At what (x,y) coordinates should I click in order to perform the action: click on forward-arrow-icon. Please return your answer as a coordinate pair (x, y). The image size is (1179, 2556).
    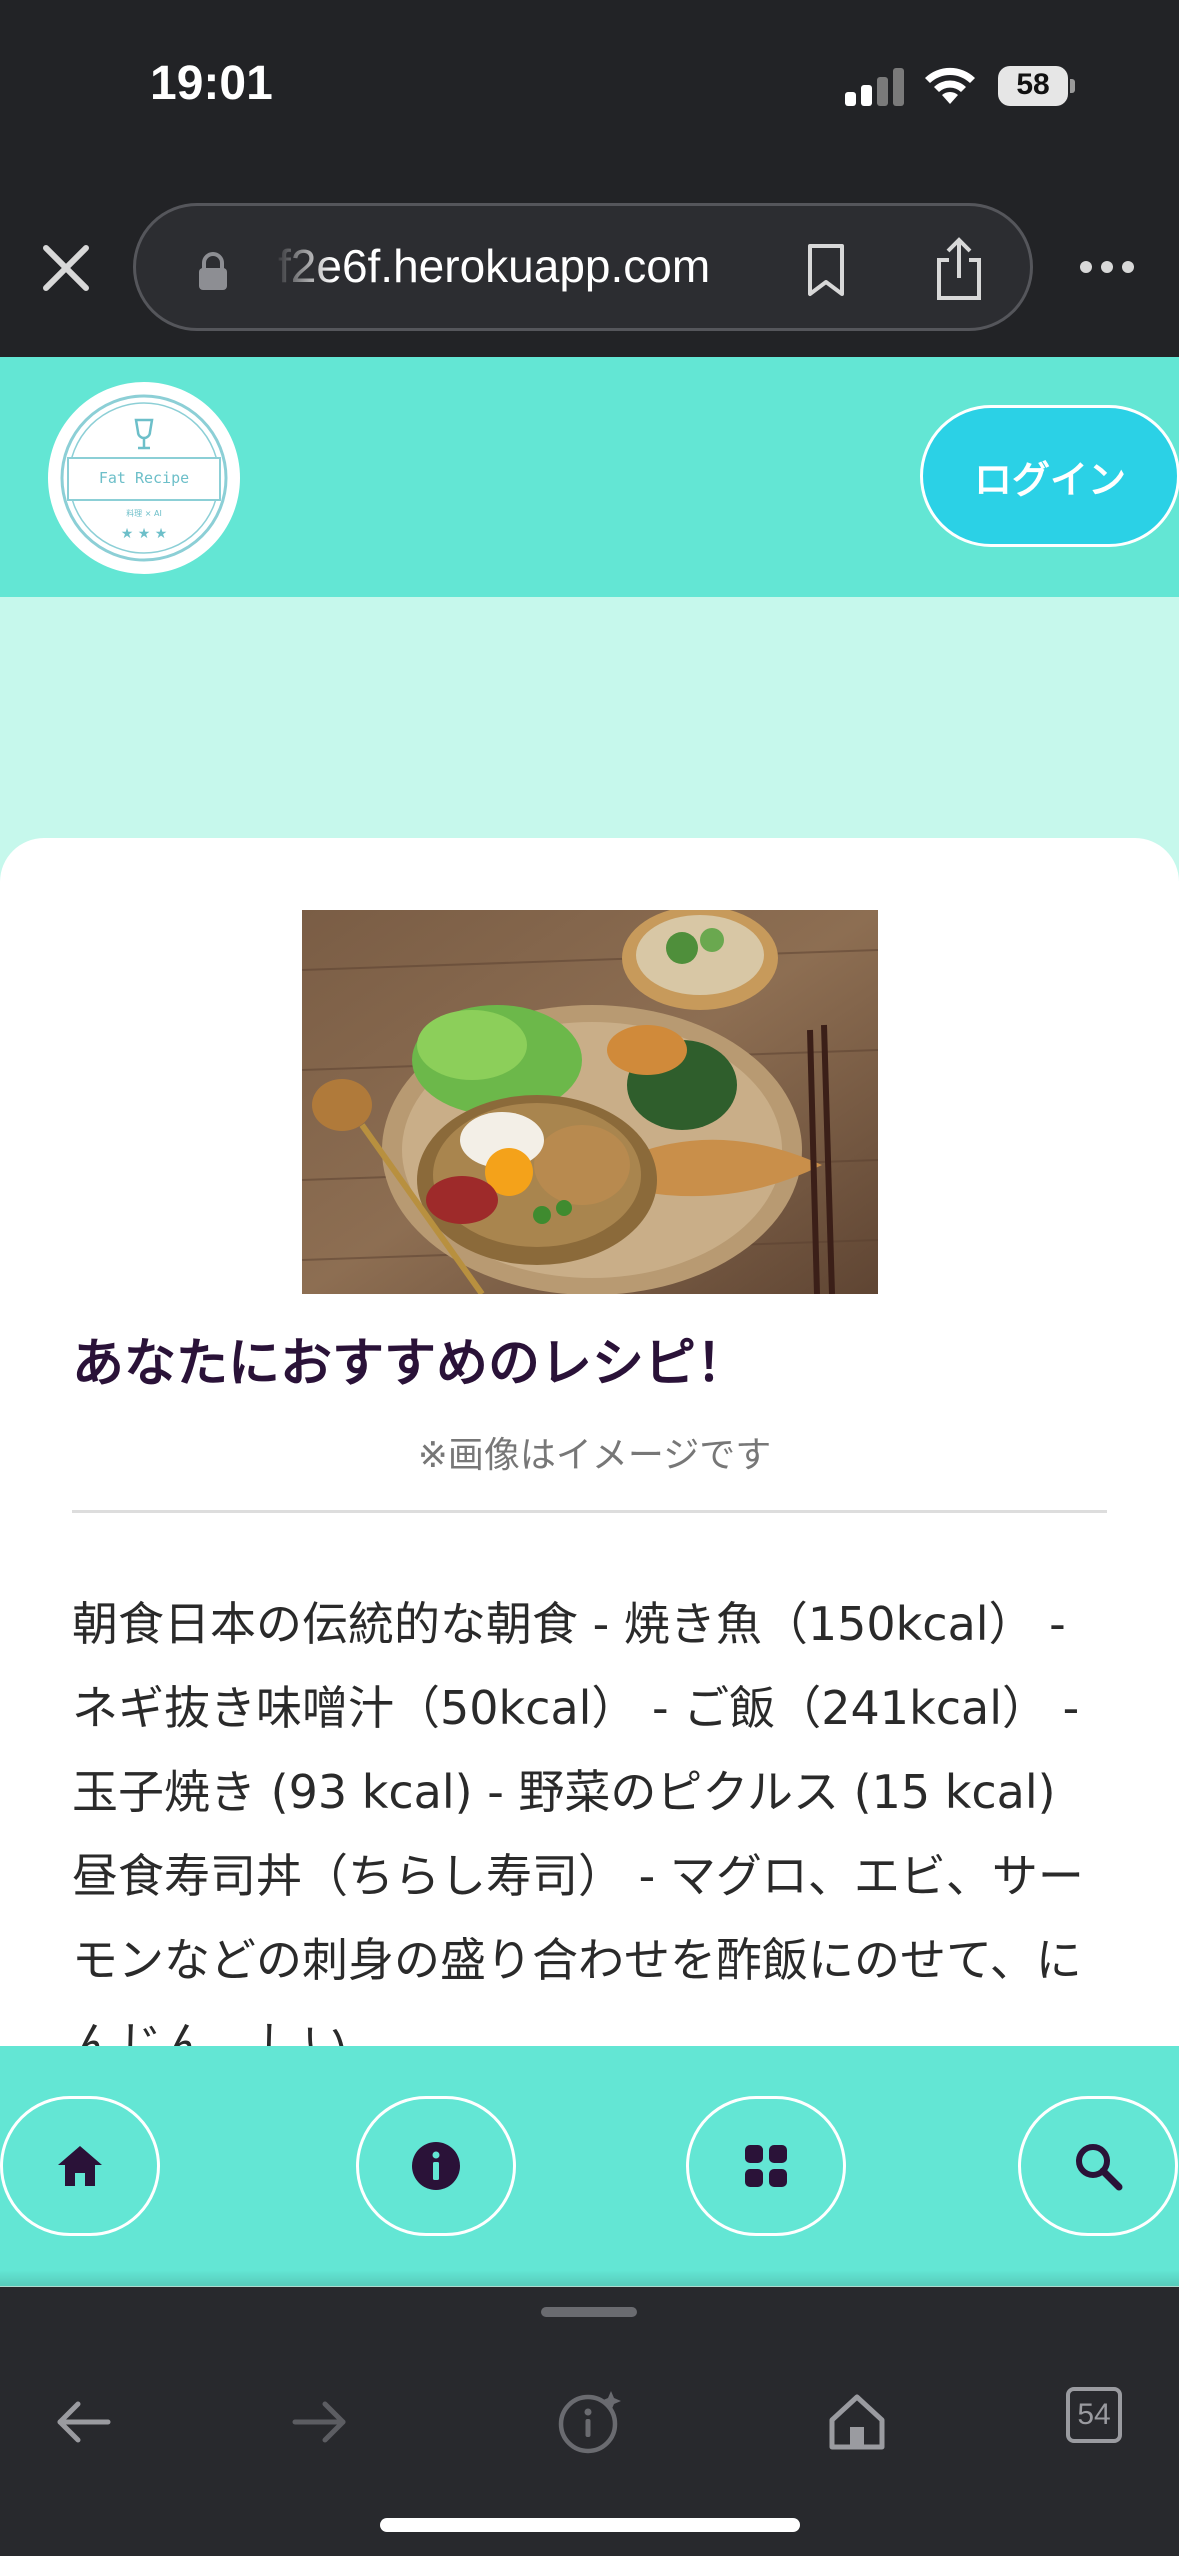
    Looking at the image, I should click on (320, 2422).